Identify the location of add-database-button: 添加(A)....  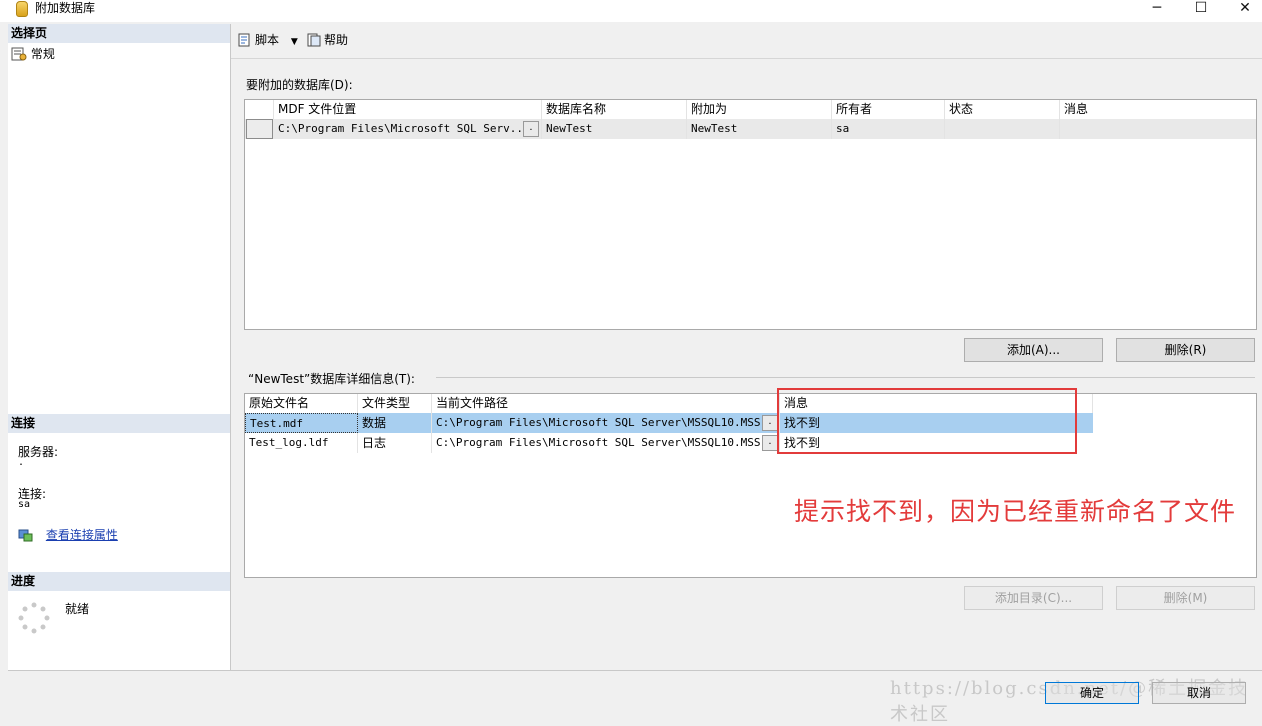
(1033, 350).